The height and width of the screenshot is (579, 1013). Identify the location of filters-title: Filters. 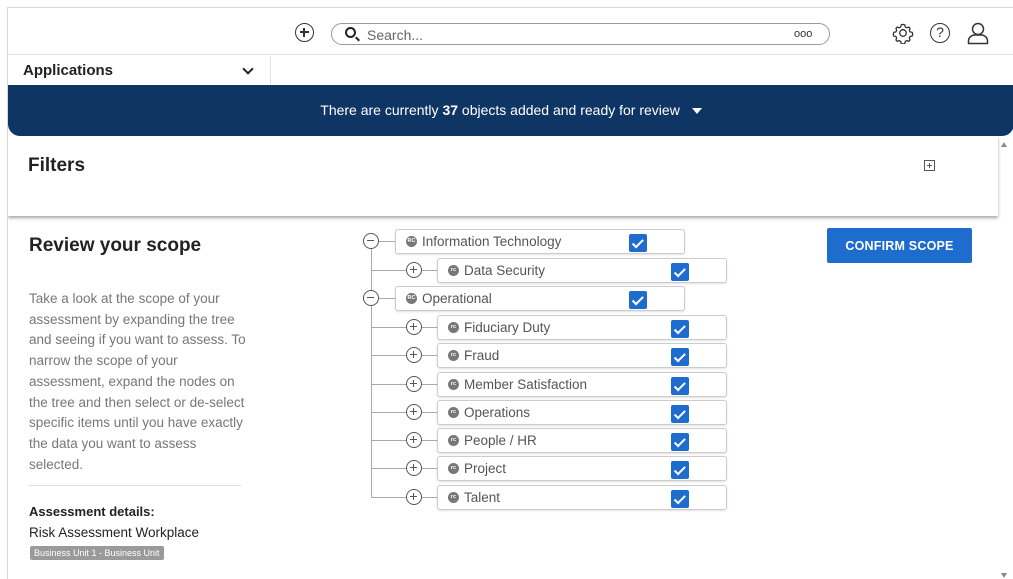
(57, 165).